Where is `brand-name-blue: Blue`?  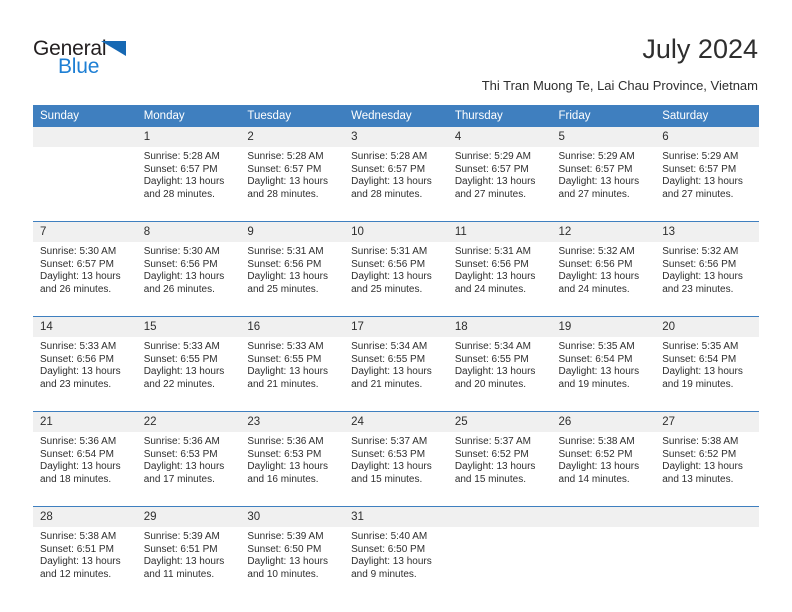
brand-name-blue: Blue is located at coordinates (79, 66).